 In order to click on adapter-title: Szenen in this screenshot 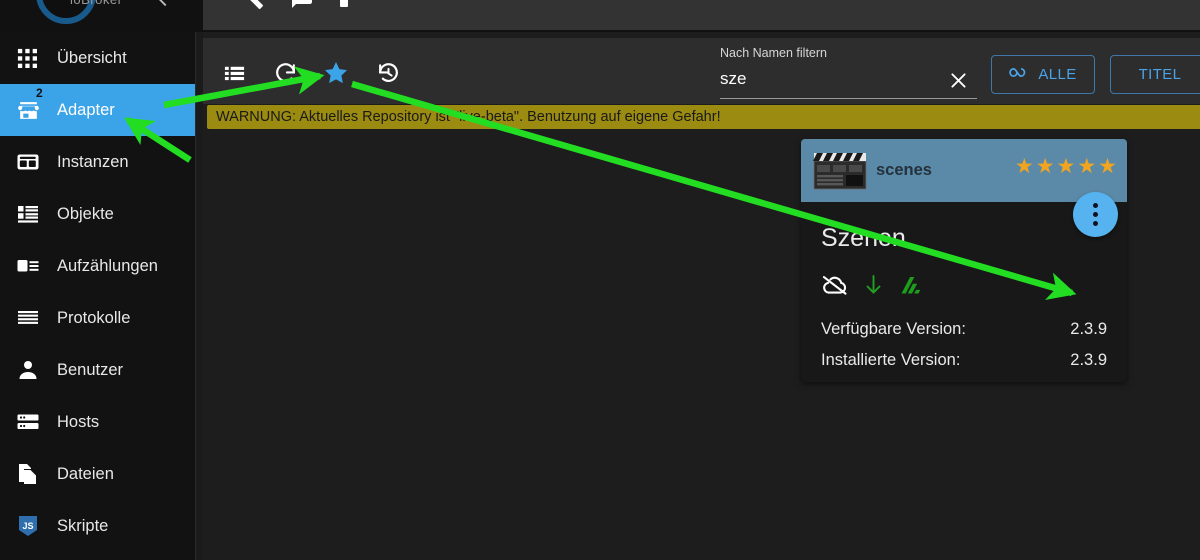, I will do `click(863, 238)`.